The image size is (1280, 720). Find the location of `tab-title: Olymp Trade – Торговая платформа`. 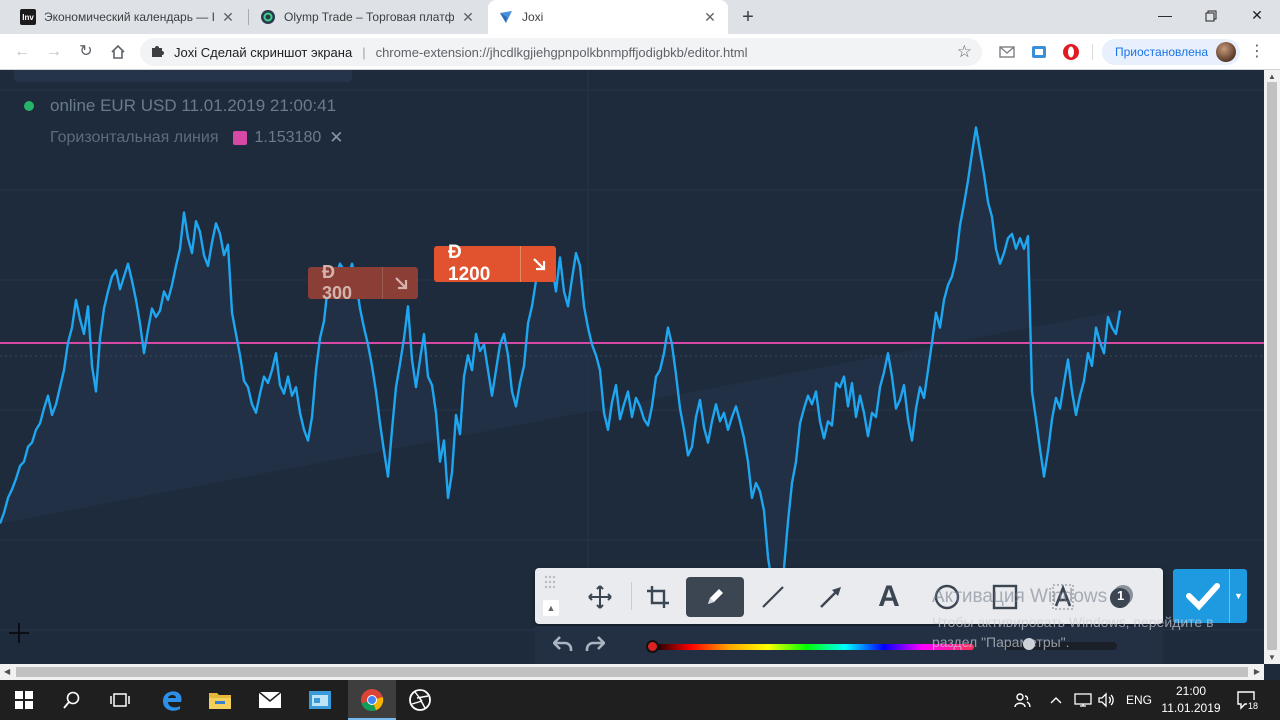

tab-title: Olymp Trade – Торговая платформа is located at coordinates (369, 17).